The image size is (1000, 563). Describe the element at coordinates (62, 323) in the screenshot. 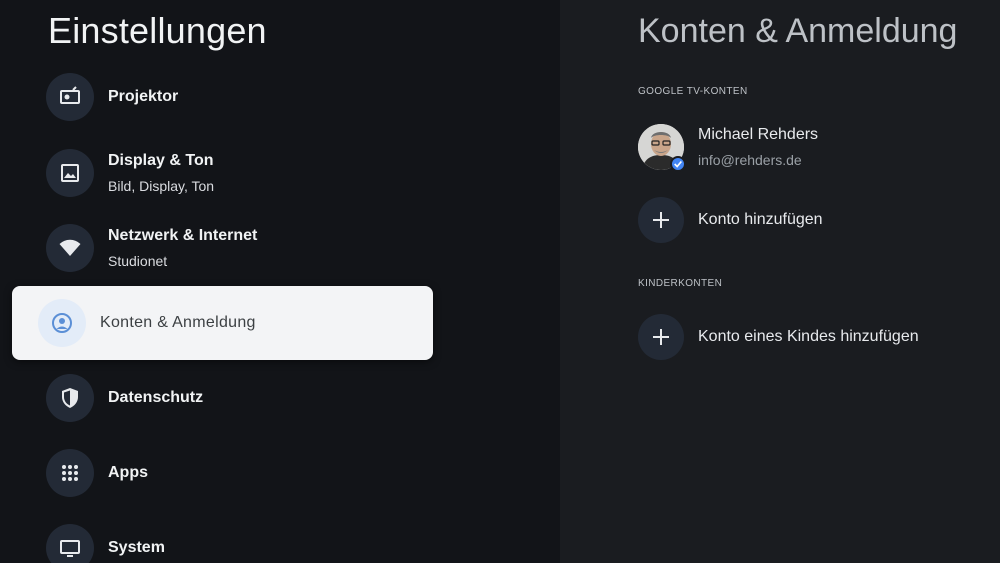

I see `account-icon` at that location.